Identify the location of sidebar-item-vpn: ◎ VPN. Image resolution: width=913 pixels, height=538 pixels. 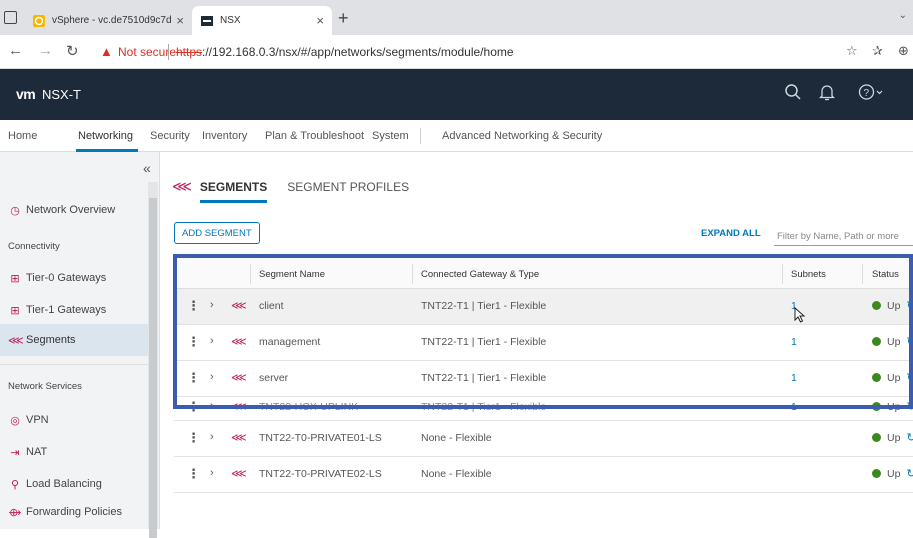
(74, 420).